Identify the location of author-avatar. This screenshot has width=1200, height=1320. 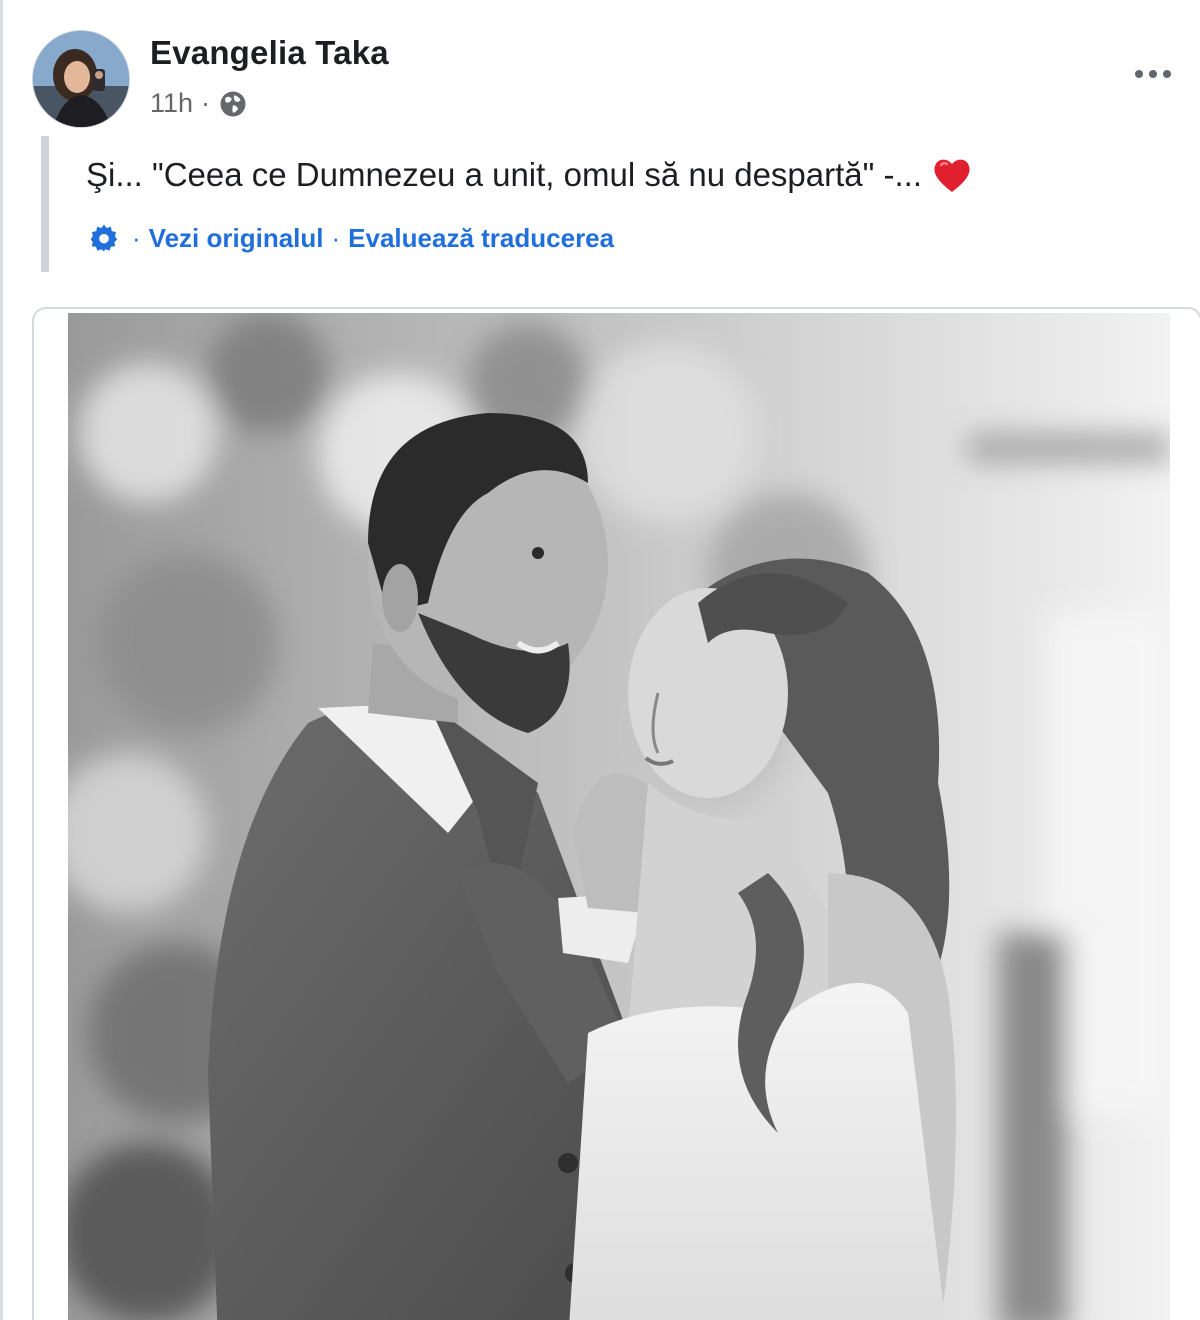
(81, 79).